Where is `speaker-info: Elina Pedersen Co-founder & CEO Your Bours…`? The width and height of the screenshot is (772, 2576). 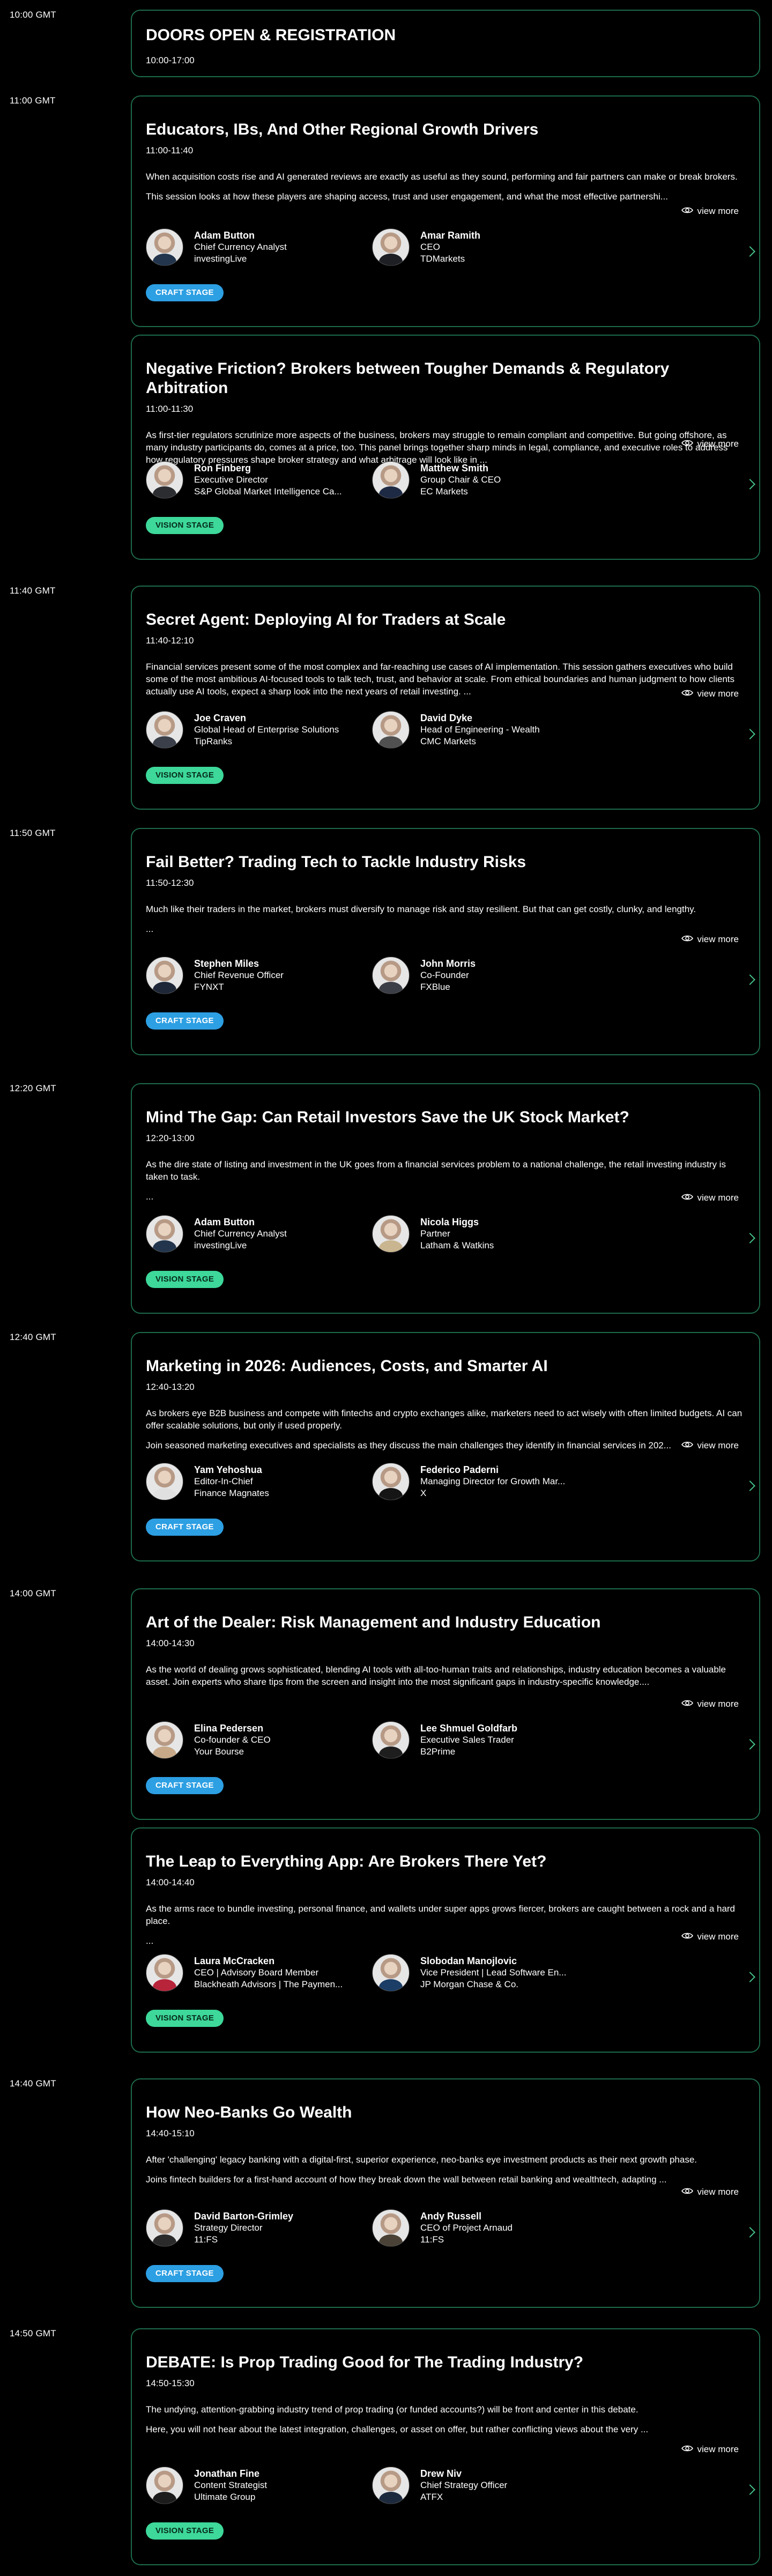
speaker-info: Elina Pedersen Co-founder & CEO Your Bours… is located at coordinates (232, 1739).